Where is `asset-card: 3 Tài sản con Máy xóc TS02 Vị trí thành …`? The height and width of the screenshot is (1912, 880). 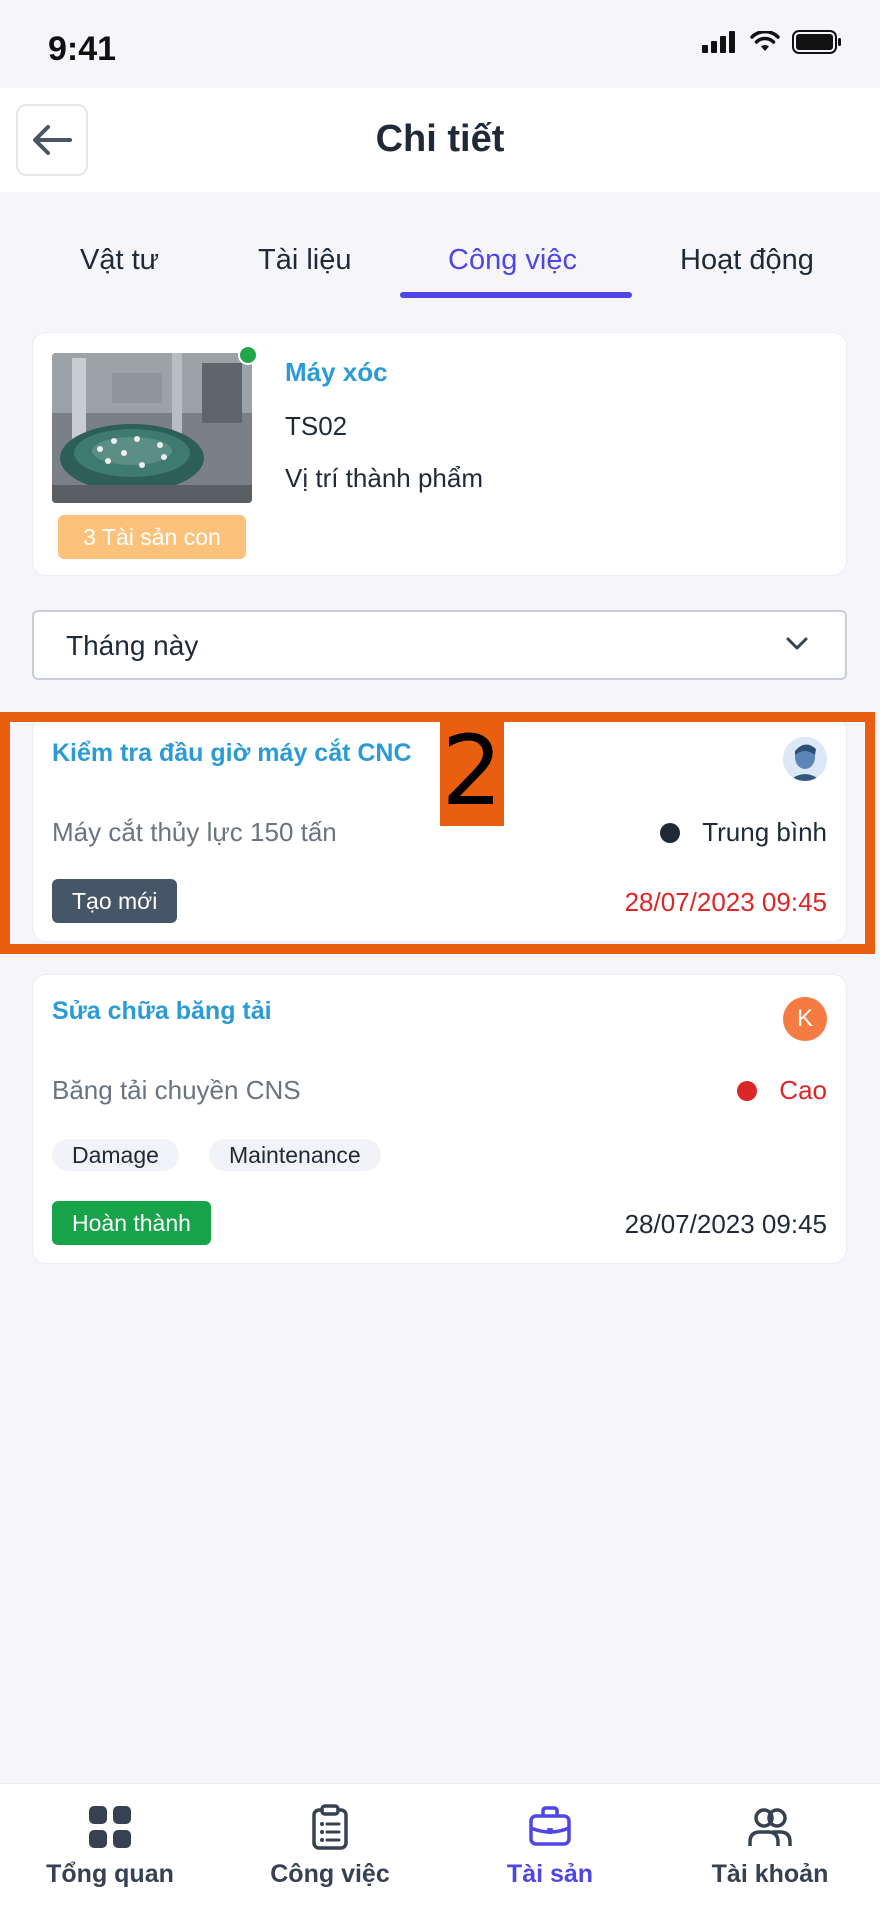
asset-card: 3 Tài sản con Máy xóc TS02 Vị trí thành … is located at coordinates (439, 454).